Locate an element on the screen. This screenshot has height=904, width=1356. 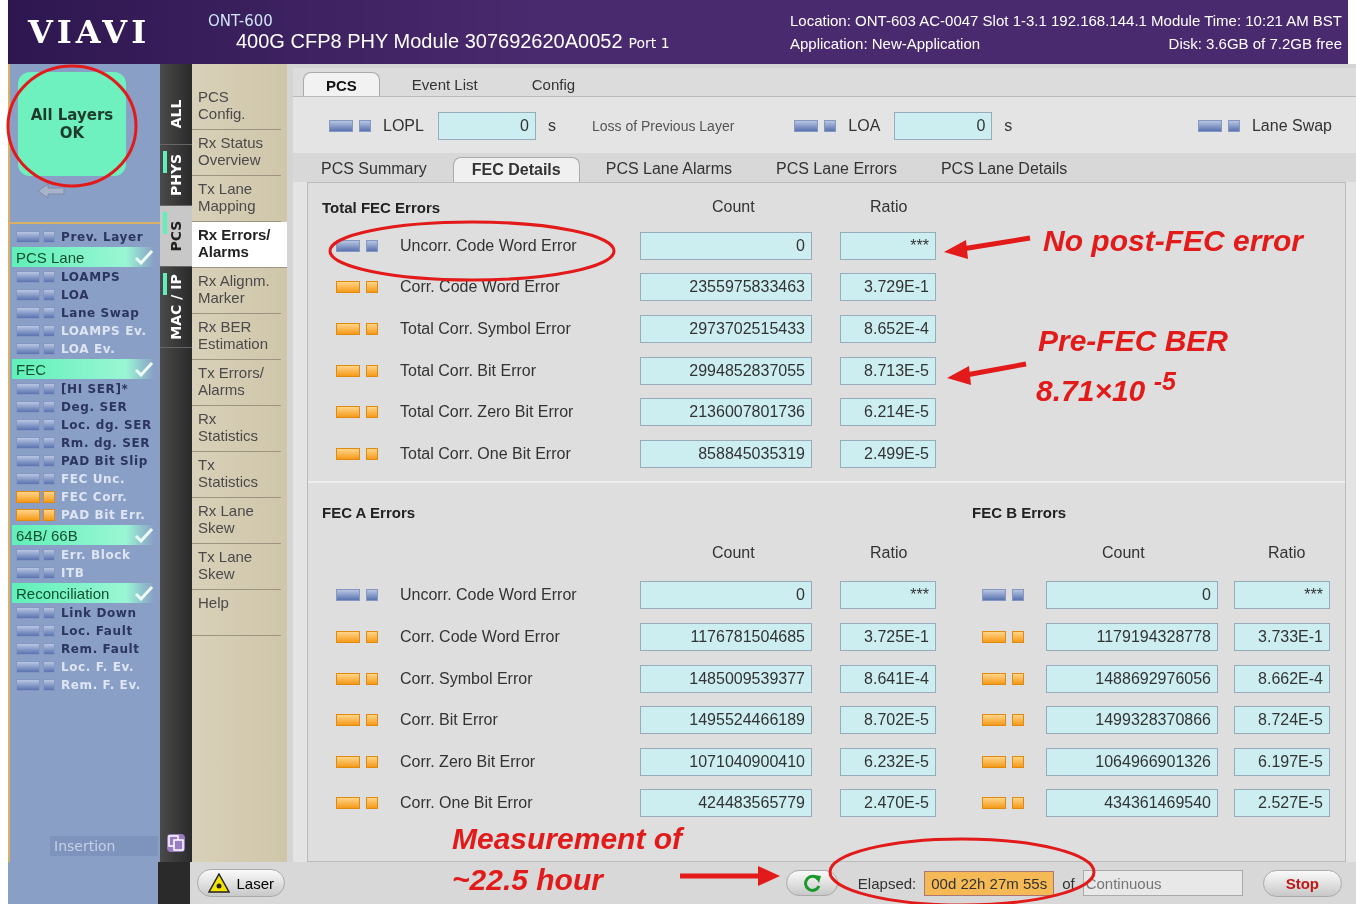
ratio-field: 8.662E-4 is located at coordinates (1282, 678).